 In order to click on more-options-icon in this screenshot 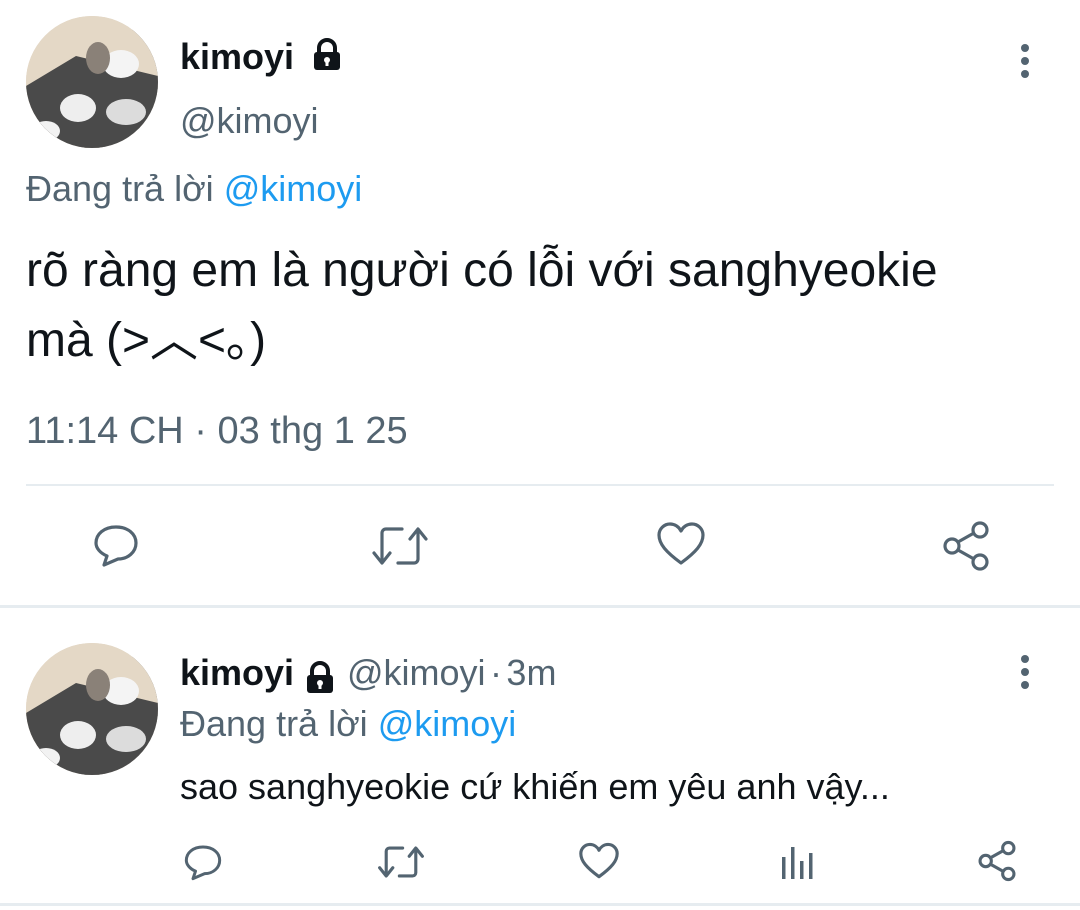, I will do `click(1025, 61)`.